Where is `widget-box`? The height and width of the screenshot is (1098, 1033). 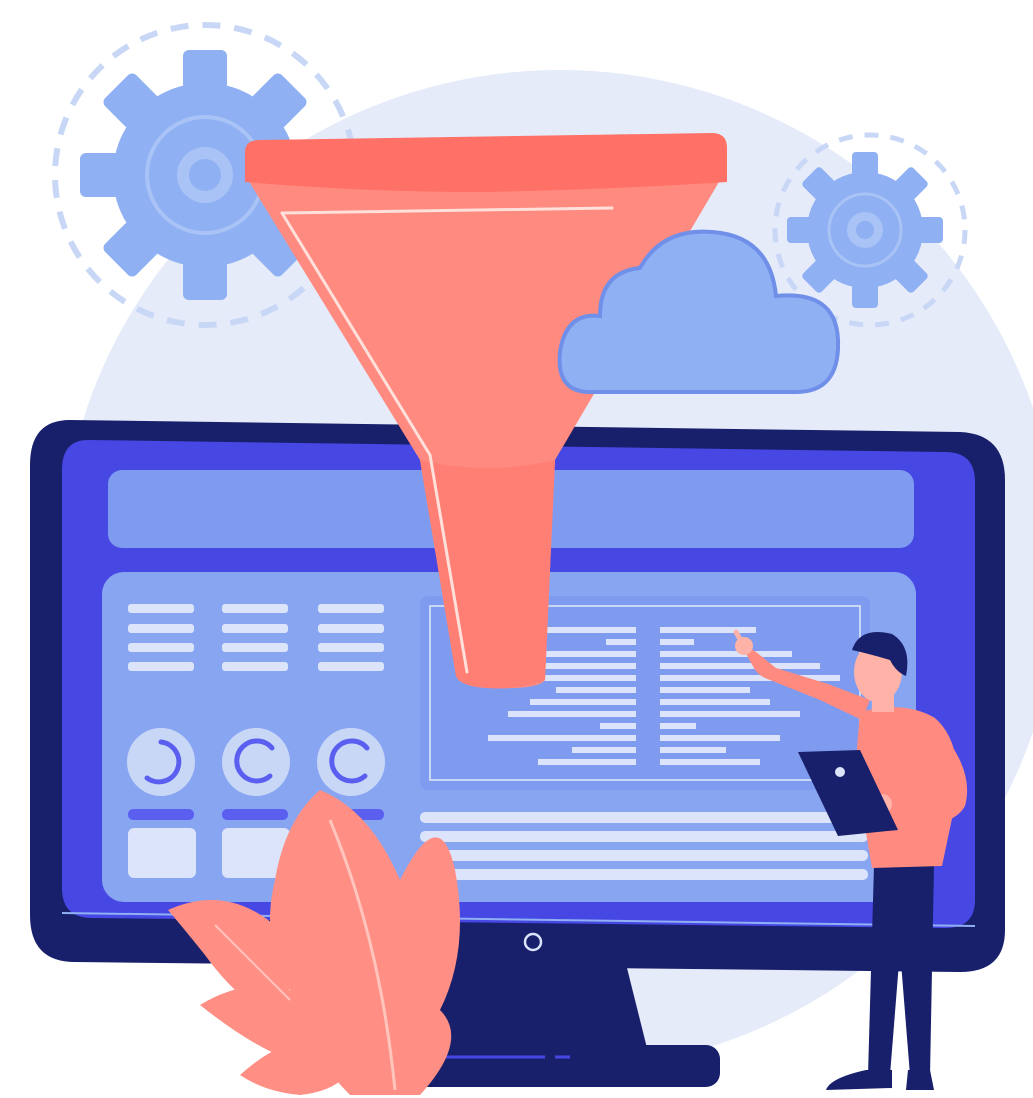
widget-box is located at coordinates (162, 853).